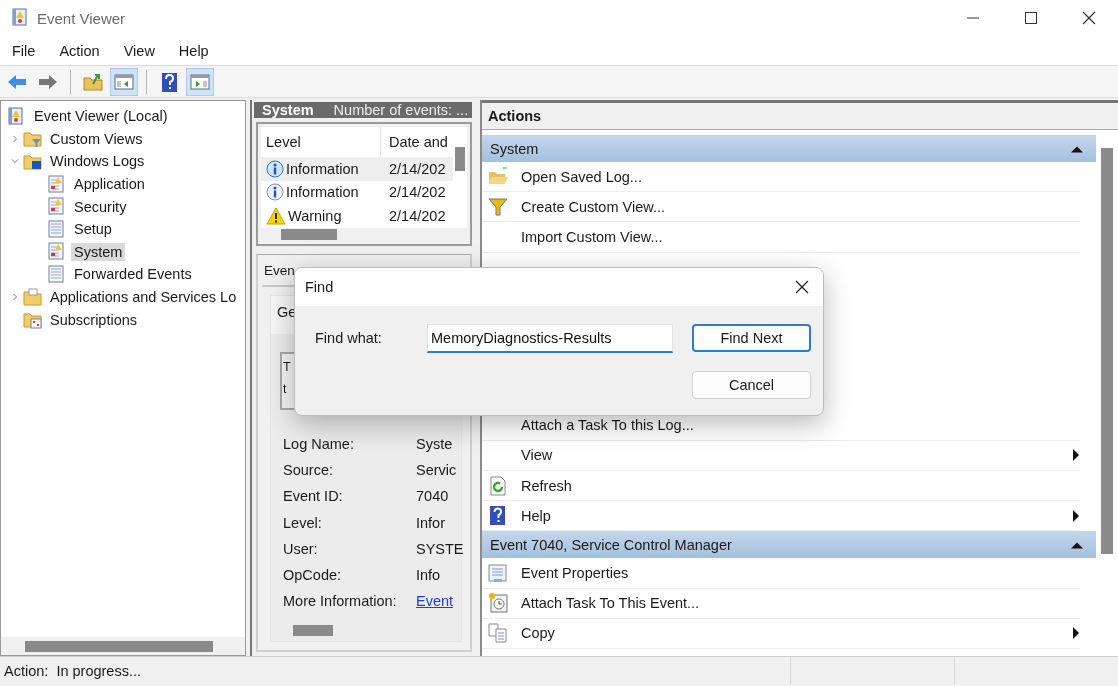 This screenshot has width=1118, height=686. What do you see at coordinates (498, 633) in the screenshot?
I see `copy-icon` at bounding box center [498, 633].